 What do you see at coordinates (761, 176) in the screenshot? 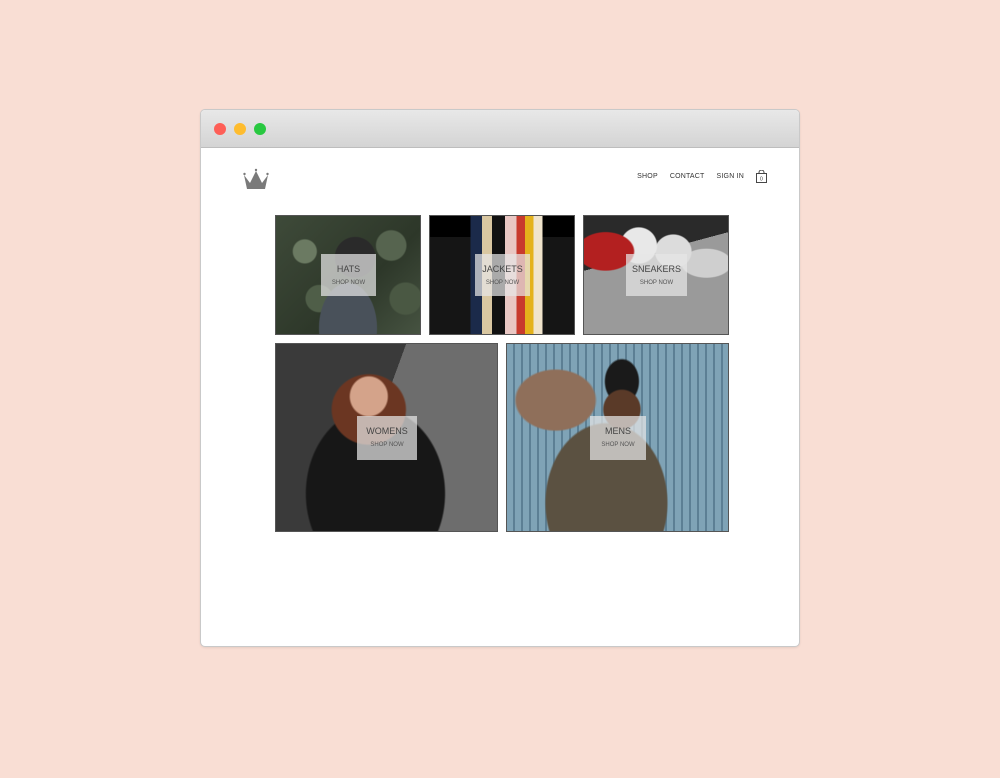
I see `shopping-bag-icon: 0` at bounding box center [761, 176].